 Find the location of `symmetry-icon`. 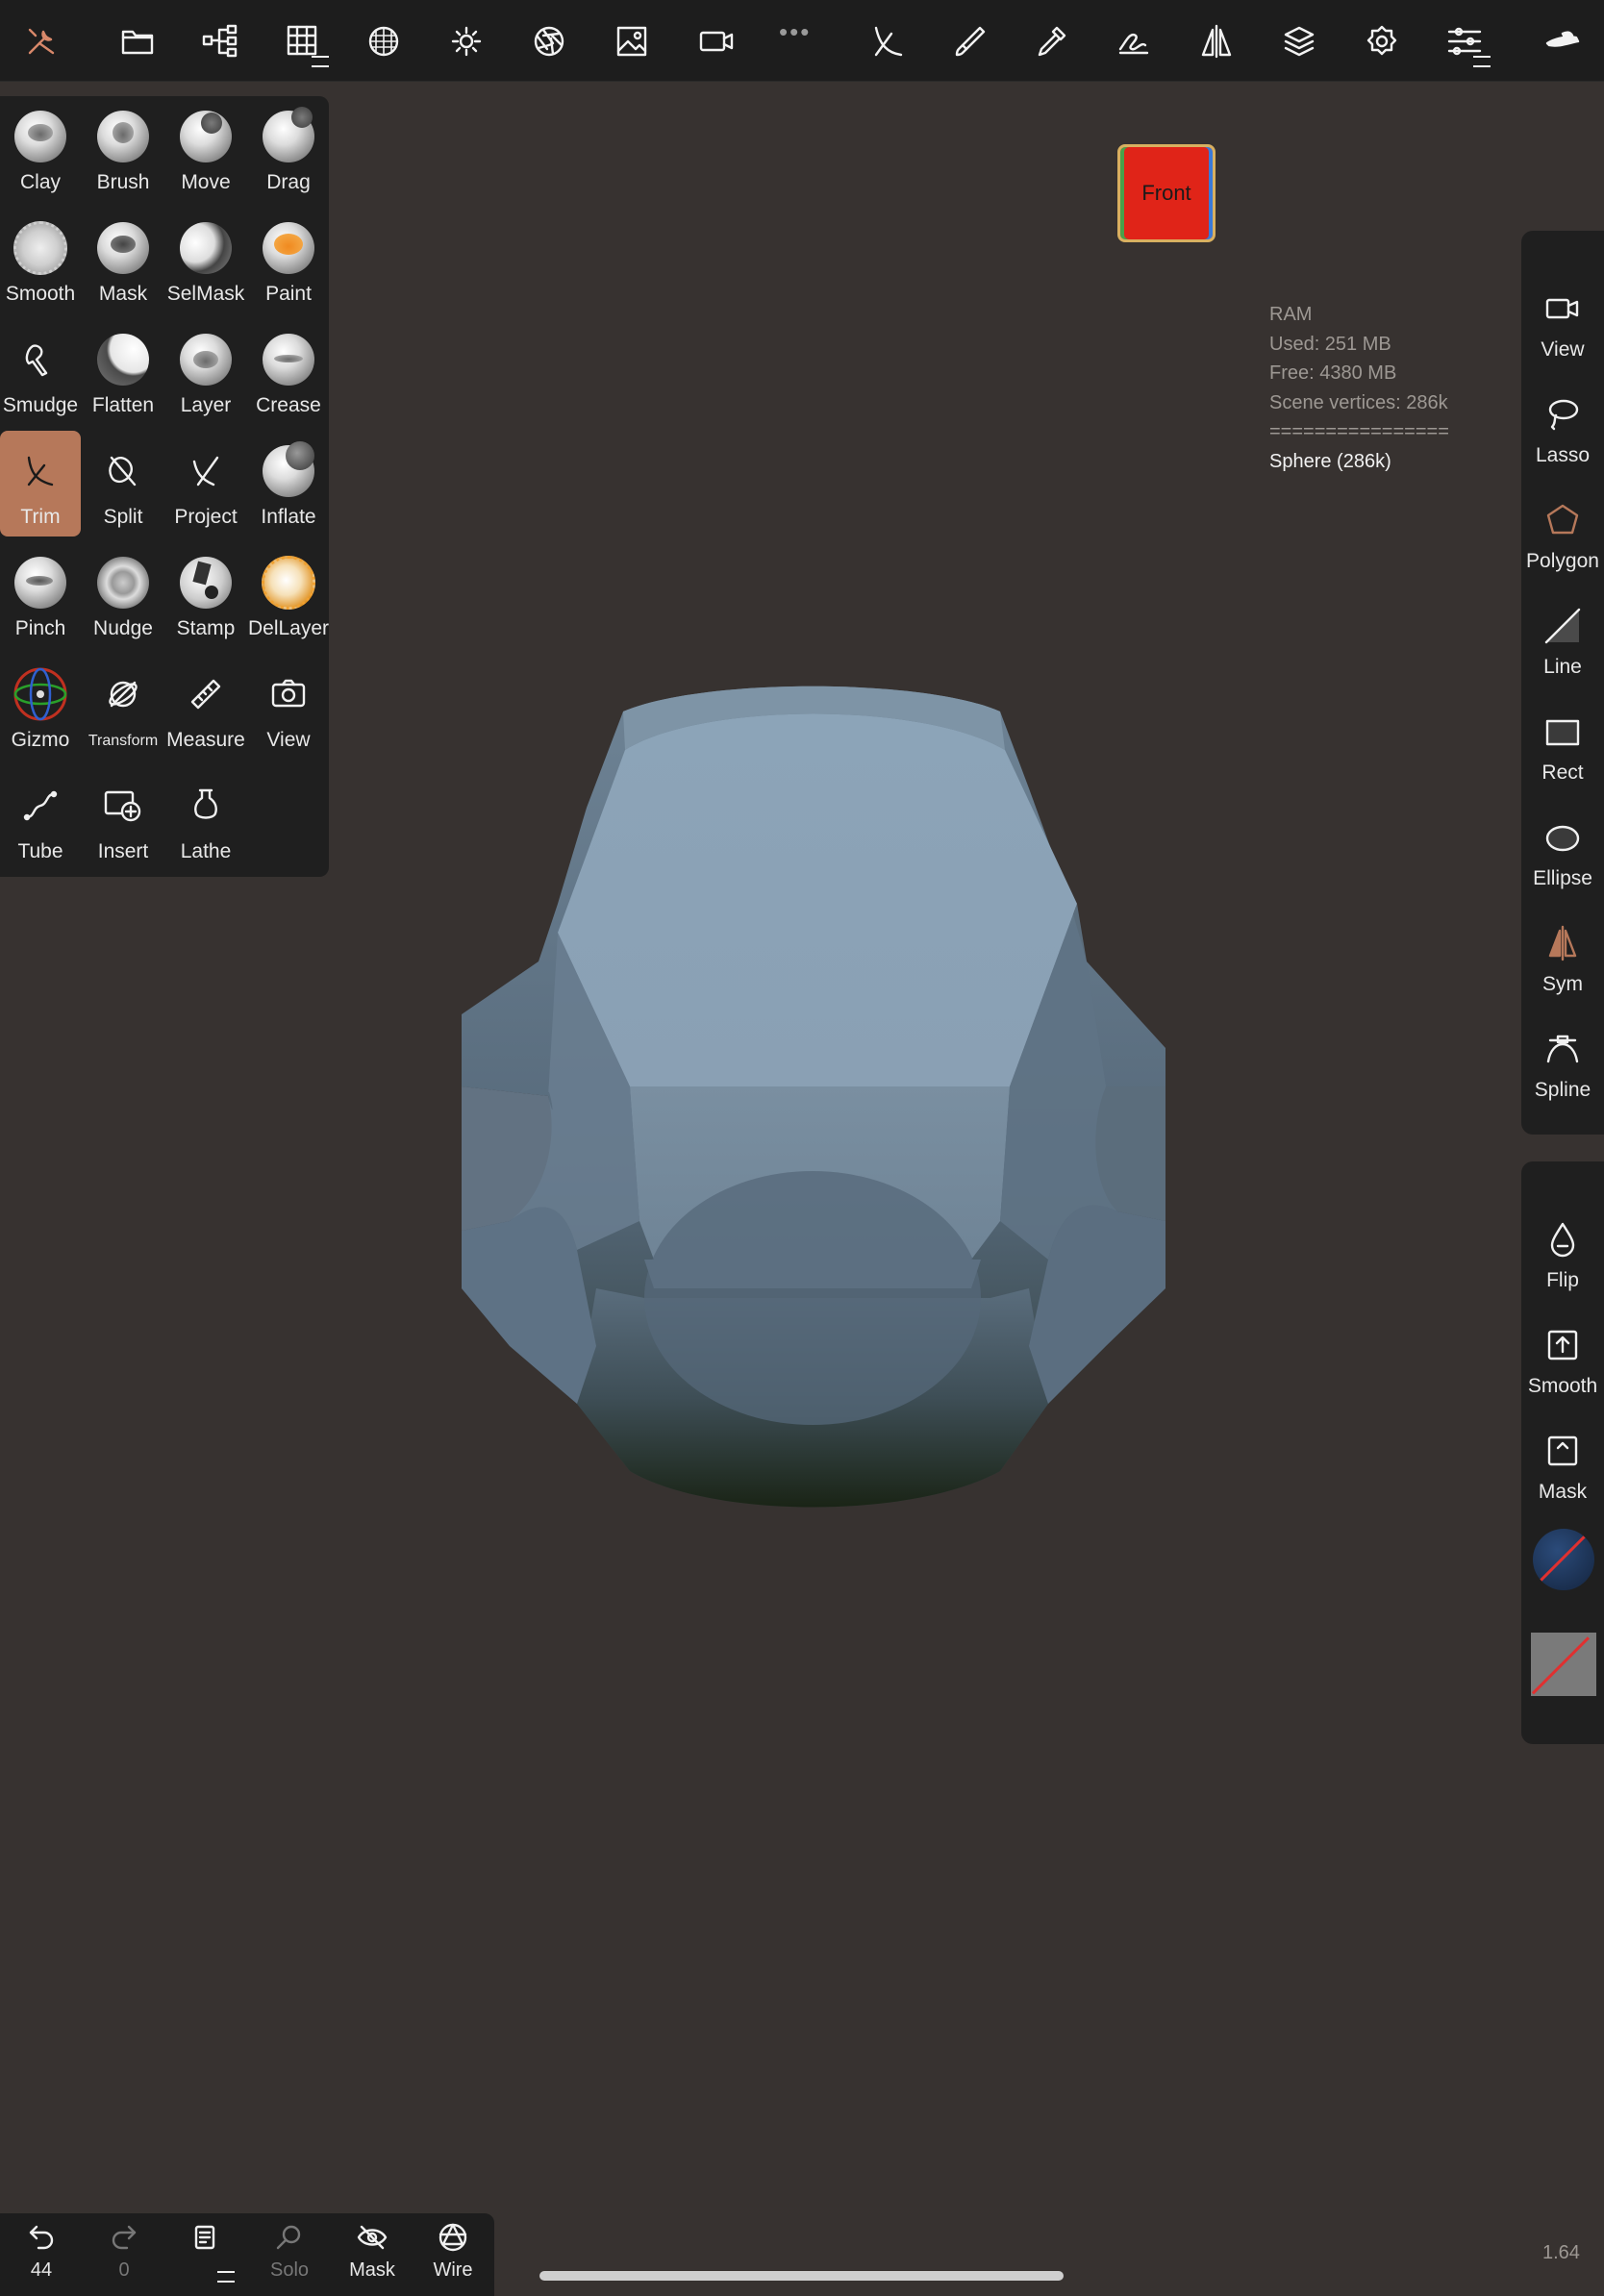

symmetry-icon is located at coordinates (1216, 41).